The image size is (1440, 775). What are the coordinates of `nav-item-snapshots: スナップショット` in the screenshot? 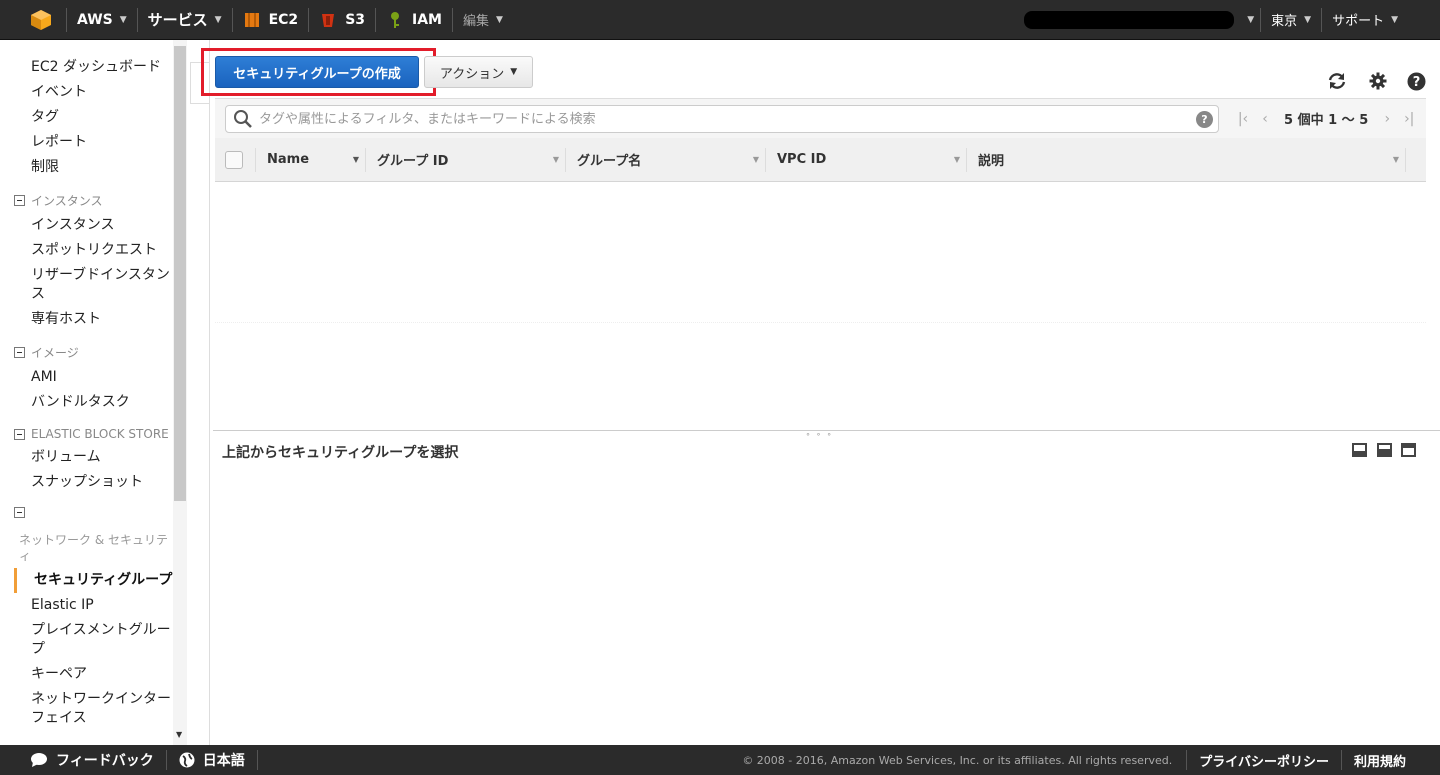 It's located at (86, 482).